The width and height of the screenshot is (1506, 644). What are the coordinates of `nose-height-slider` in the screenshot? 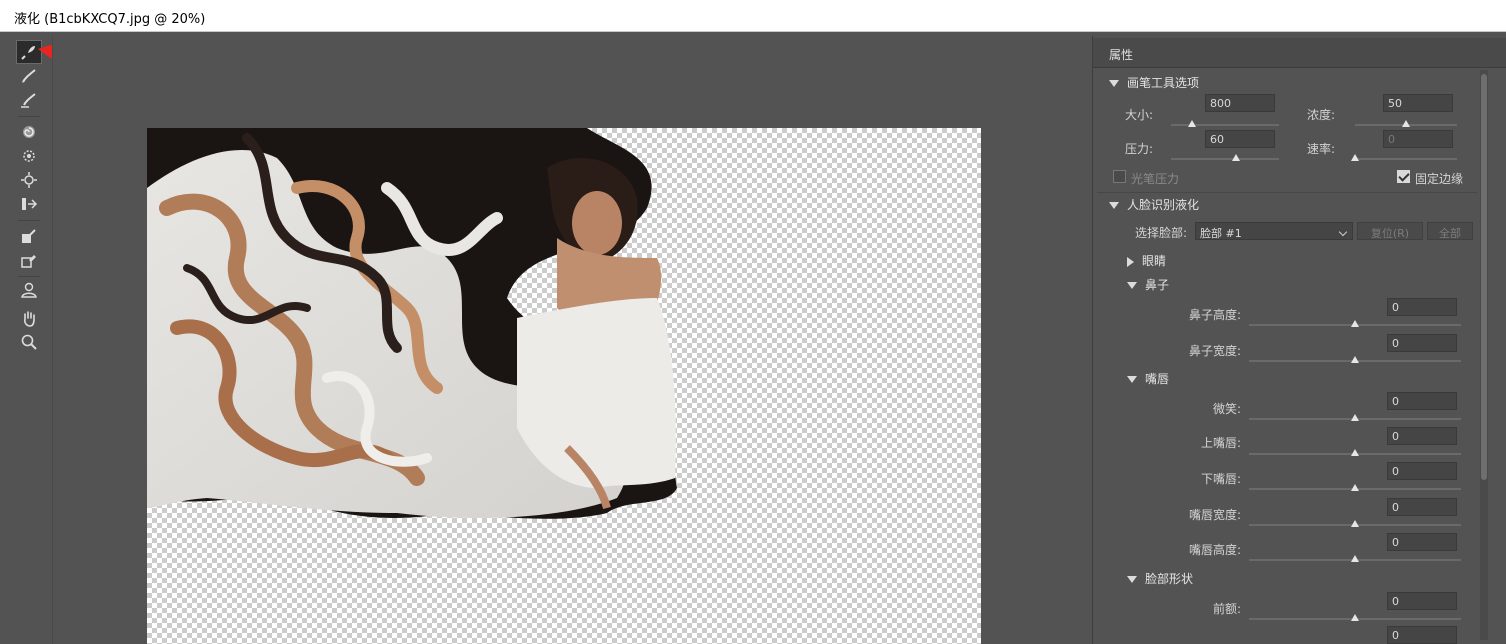 It's located at (1355, 324).